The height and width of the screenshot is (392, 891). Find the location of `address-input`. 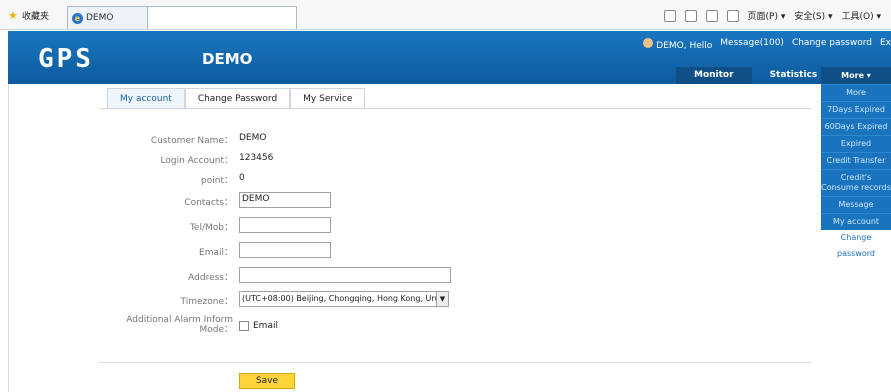

address-input is located at coordinates (345, 275).